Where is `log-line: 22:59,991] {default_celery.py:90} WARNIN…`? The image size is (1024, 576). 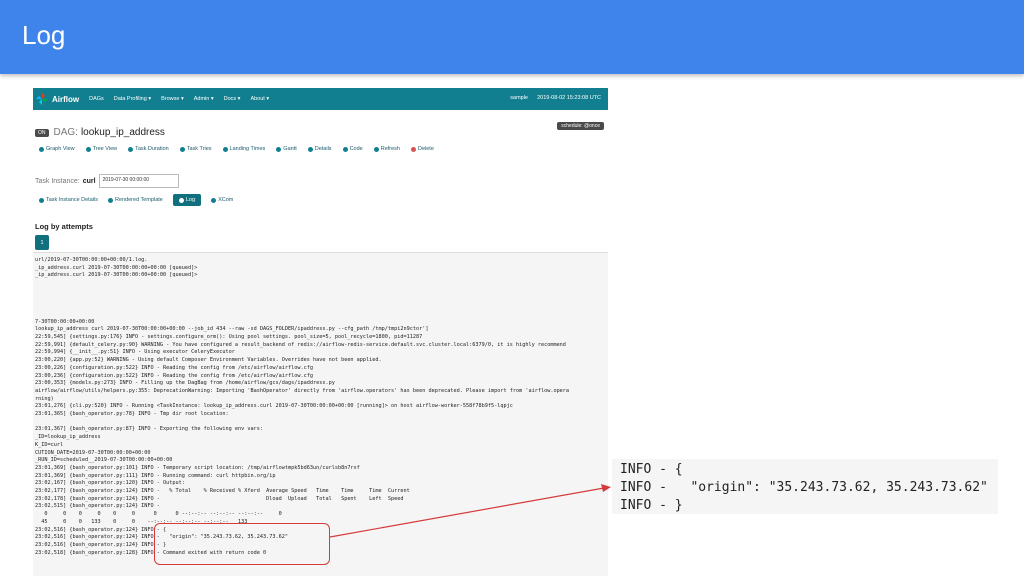 log-line: 22:59,991] {default_celery.py:90} WARNIN… is located at coordinates (300, 344).